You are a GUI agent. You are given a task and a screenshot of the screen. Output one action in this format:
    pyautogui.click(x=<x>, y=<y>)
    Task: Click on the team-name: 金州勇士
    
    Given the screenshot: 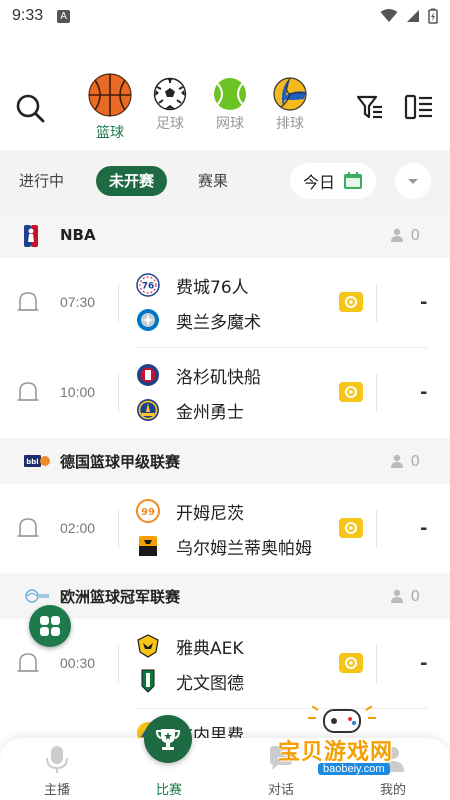 What is the action you would take?
    pyautogui.click(x=210, y=412)
    